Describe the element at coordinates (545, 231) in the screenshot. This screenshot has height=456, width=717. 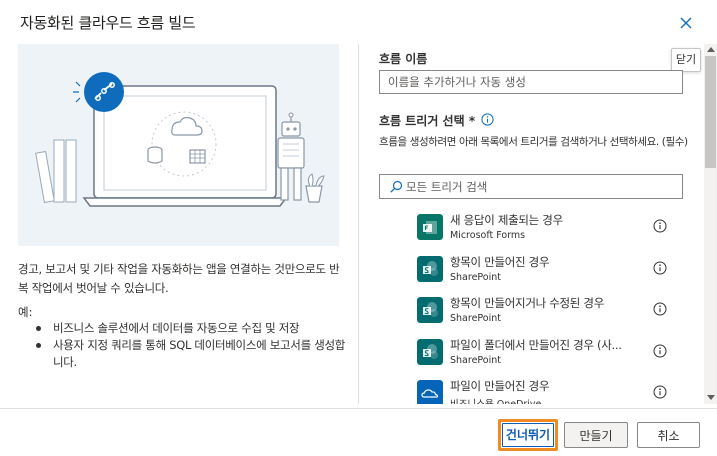
I see `trigger-item: 새 응답이 제출되는 경우 Microsoft Forms` at that location.